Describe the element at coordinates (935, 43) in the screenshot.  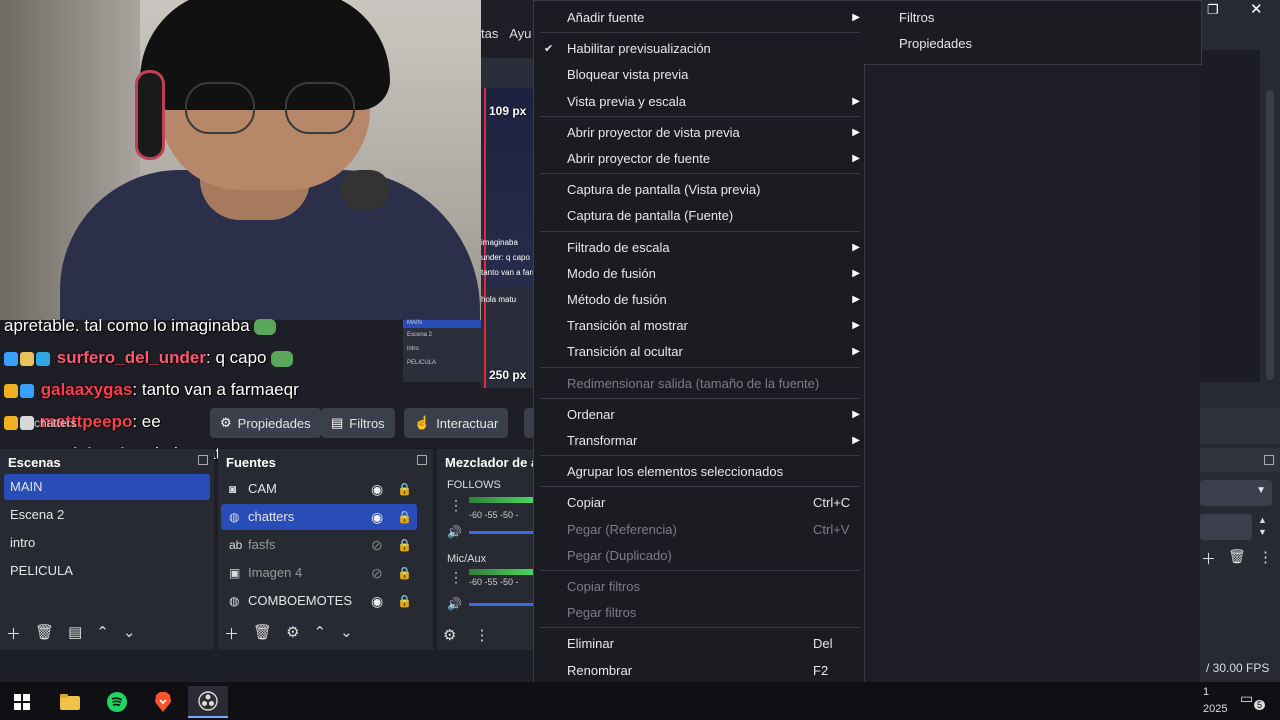
I see `submenu-item-properties: Propiedades` at that location.